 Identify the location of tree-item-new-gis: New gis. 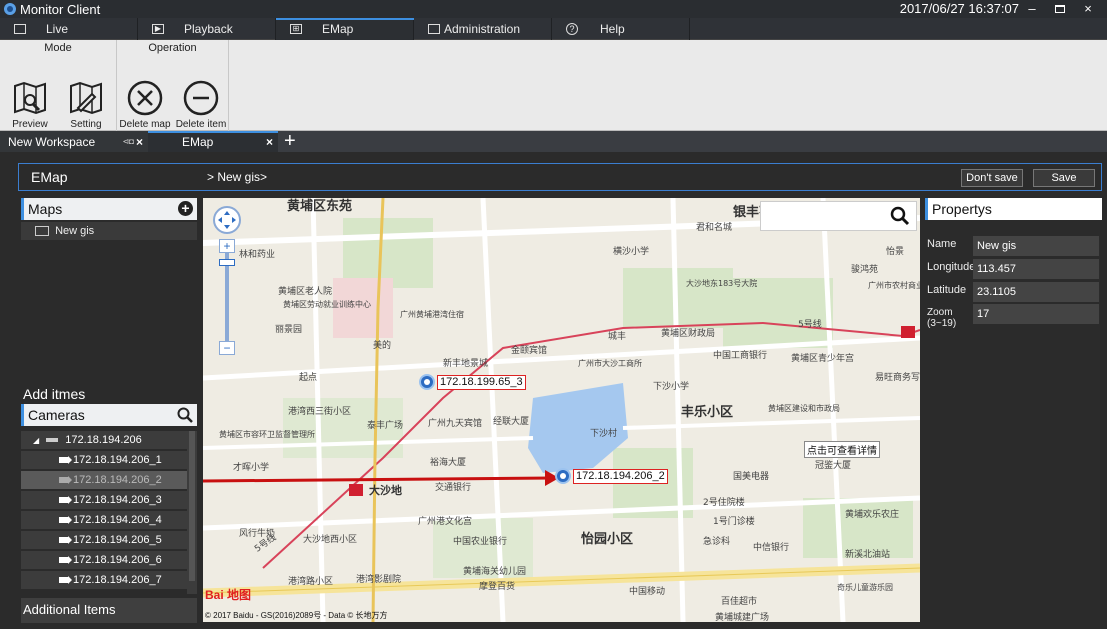
(109, 231).